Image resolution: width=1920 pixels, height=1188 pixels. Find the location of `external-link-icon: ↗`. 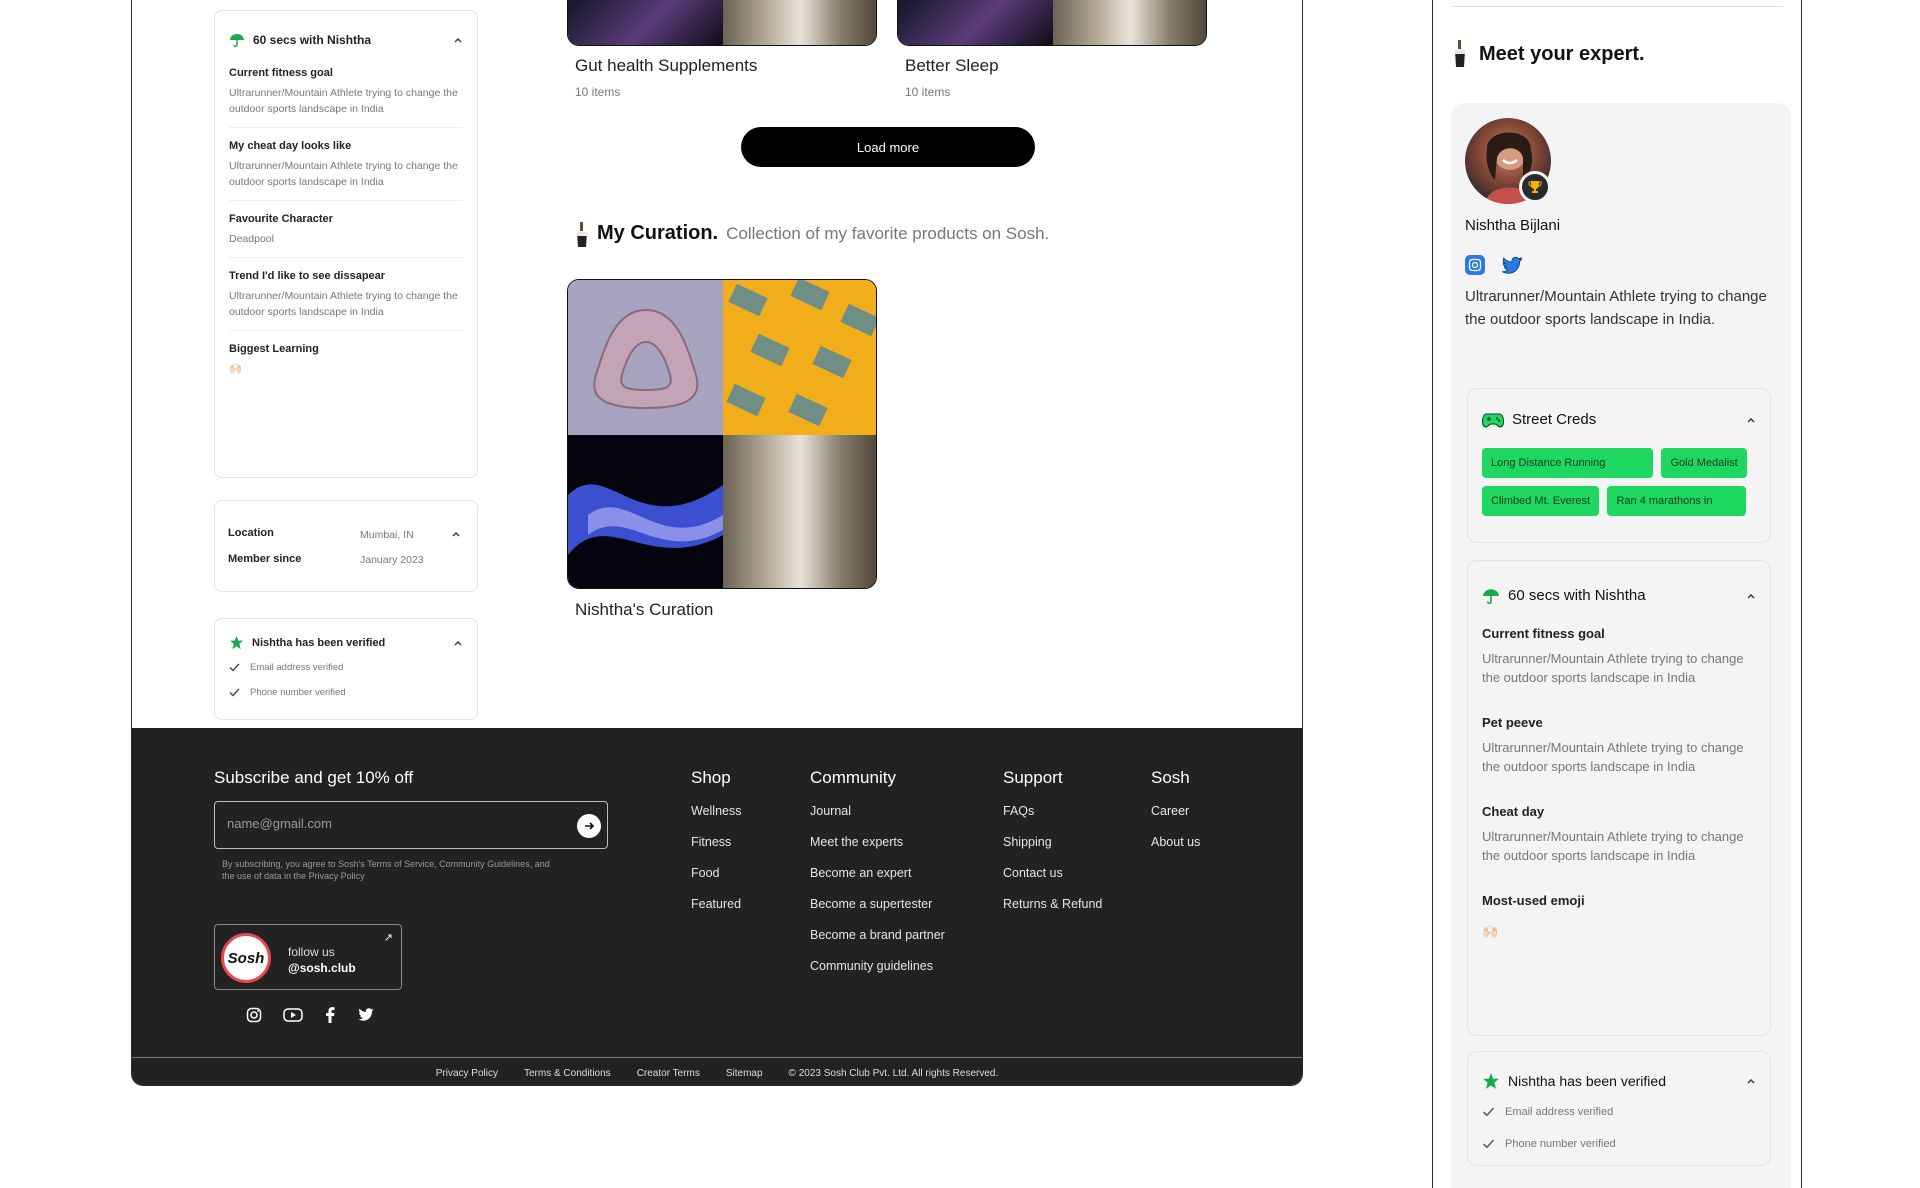

external-link-icon: ↗ is located at coordinates (388, 938).